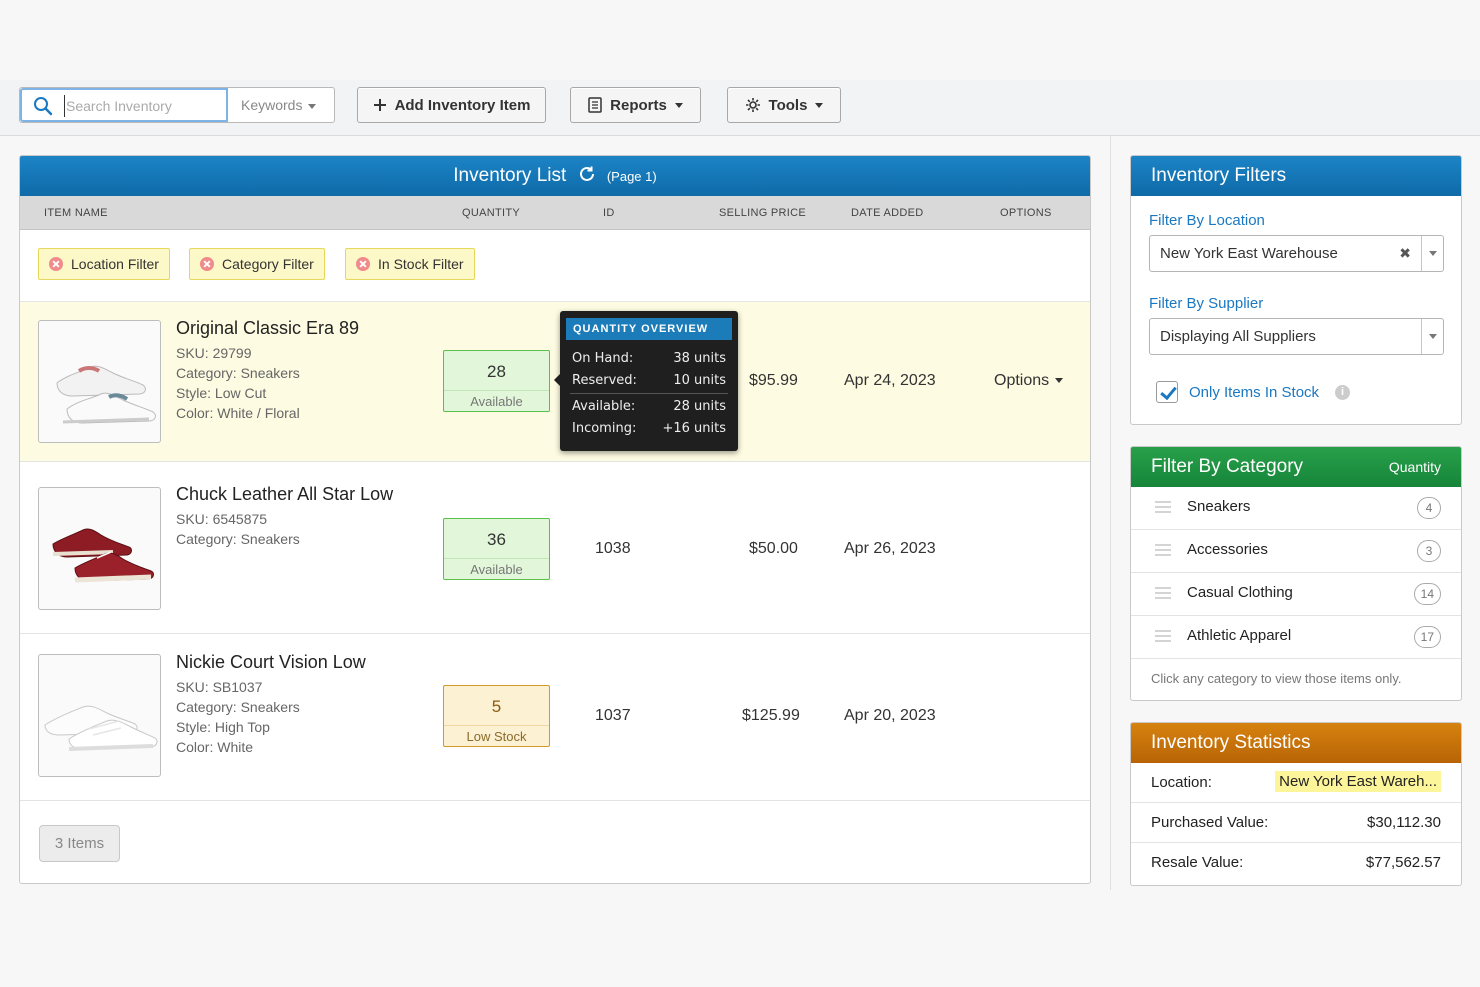  What do you see at coordinates (631, 176) in the screenshot?
I see `page-indicator: (Page 1)` at bounding box center [631, 176].